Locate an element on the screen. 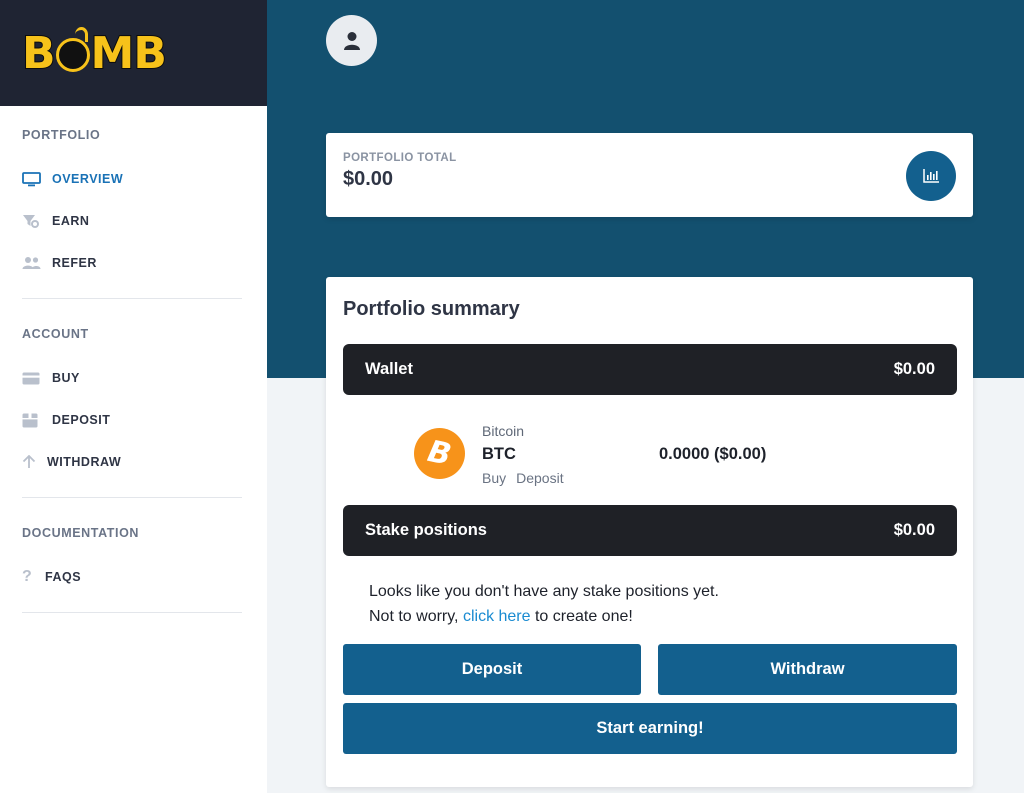  coin-deposit-link: Deposit is located at coordinates (539, 478).